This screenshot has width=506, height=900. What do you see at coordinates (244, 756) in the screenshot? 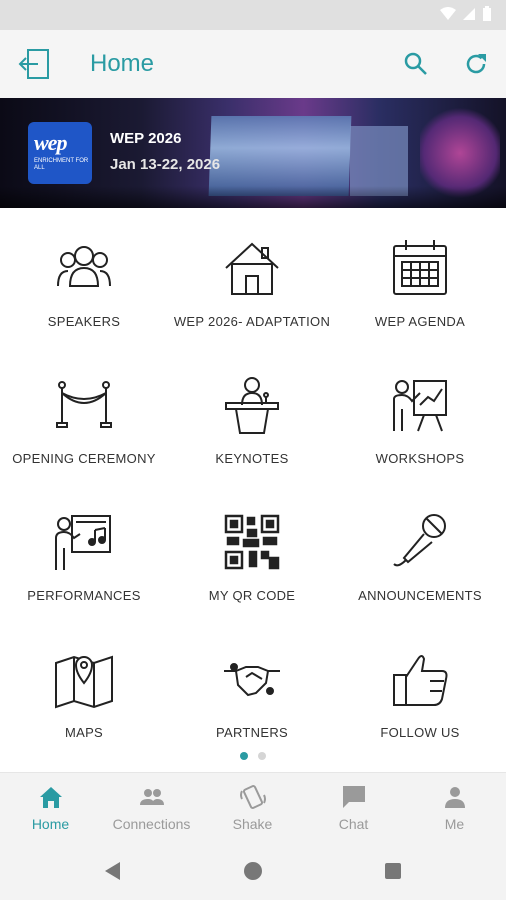
I see `page-dot-active` at bounding box center [244, 756].